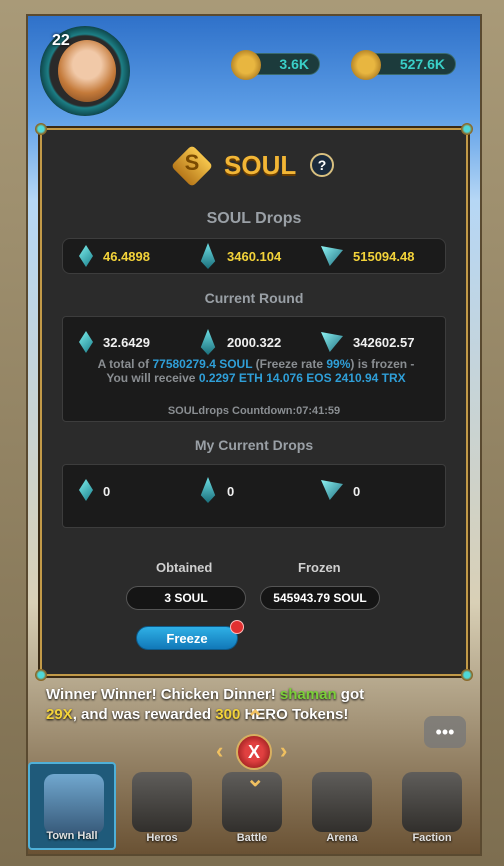 The height and width of the screenshot is (866, 504). Describe the element at coordinates (126, 256) in the screenshot. I see `drops-eos-value: 46.4898` at that location.